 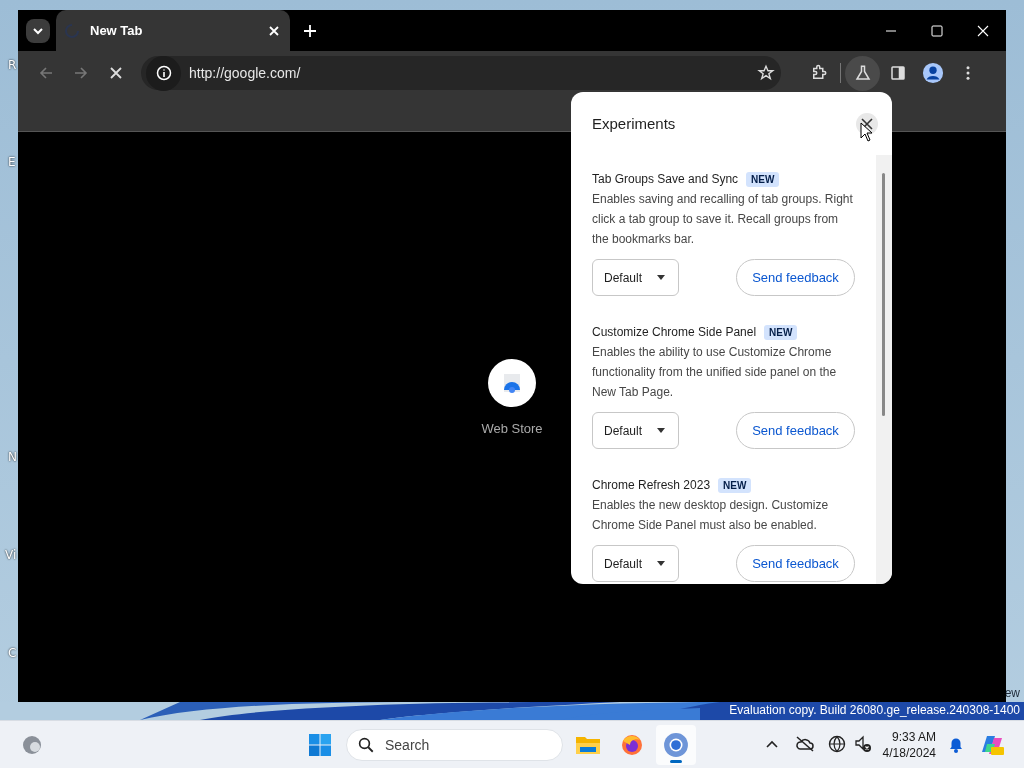 What do you see at coordinates (772, 744) in the screenshot?
I see `chevron-up-icon` at bounding box center [772, 744].